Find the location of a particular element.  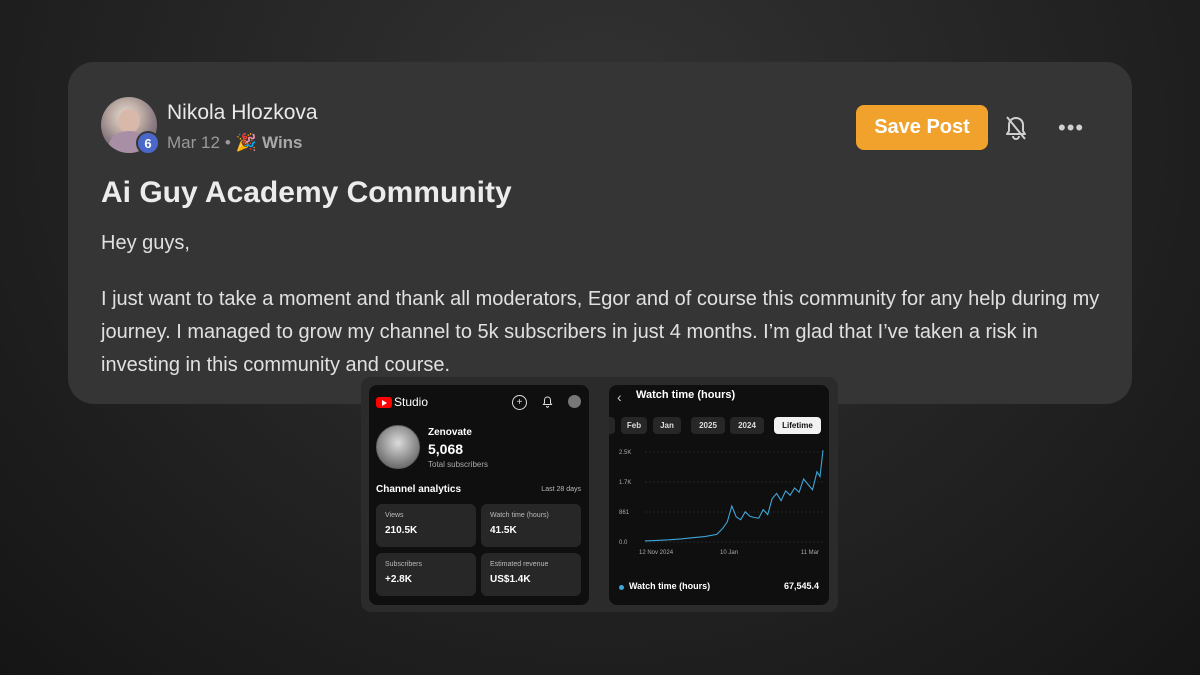

metric-value: US$1.4K is located at coordinates (510, 579).